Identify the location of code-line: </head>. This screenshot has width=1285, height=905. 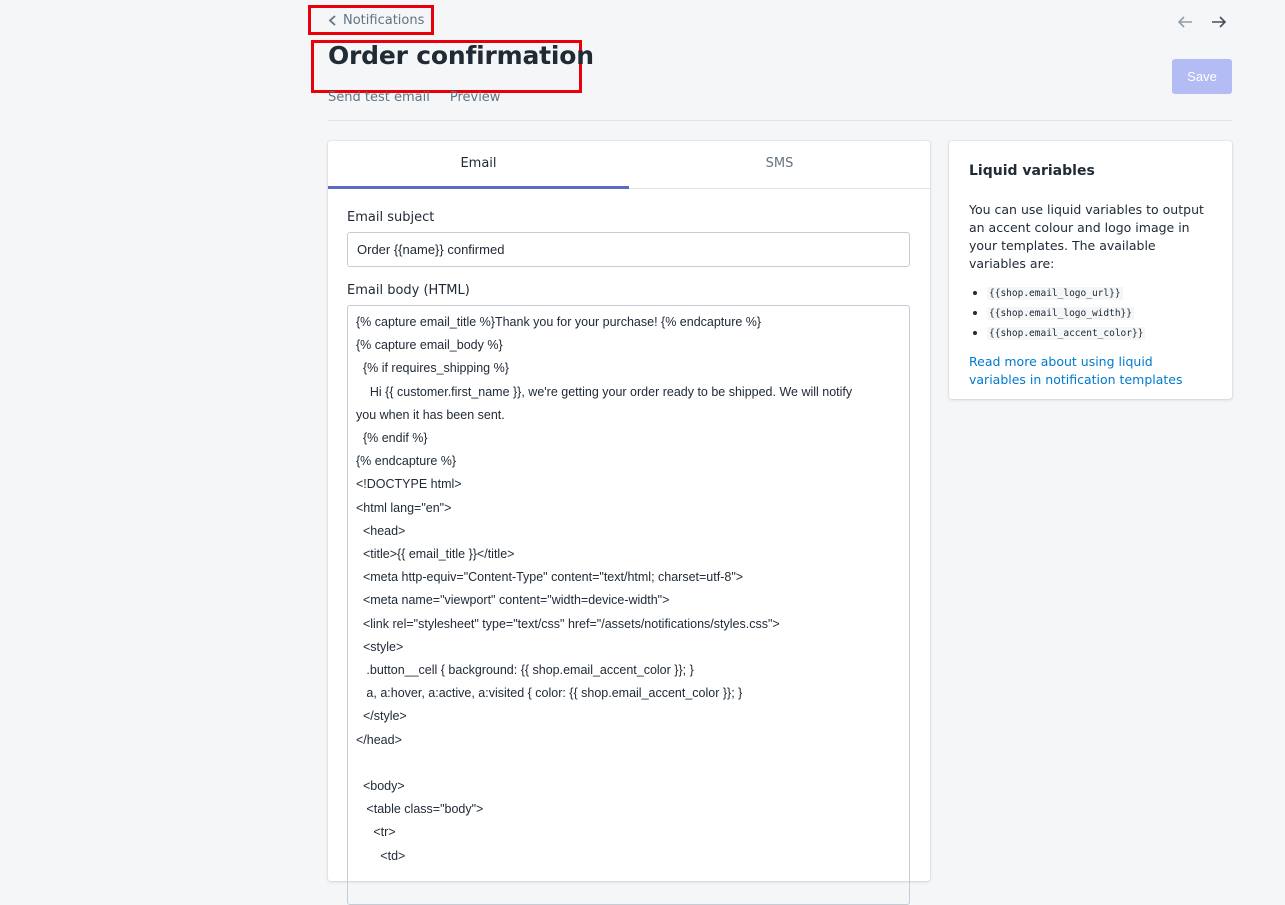
(379, 739).